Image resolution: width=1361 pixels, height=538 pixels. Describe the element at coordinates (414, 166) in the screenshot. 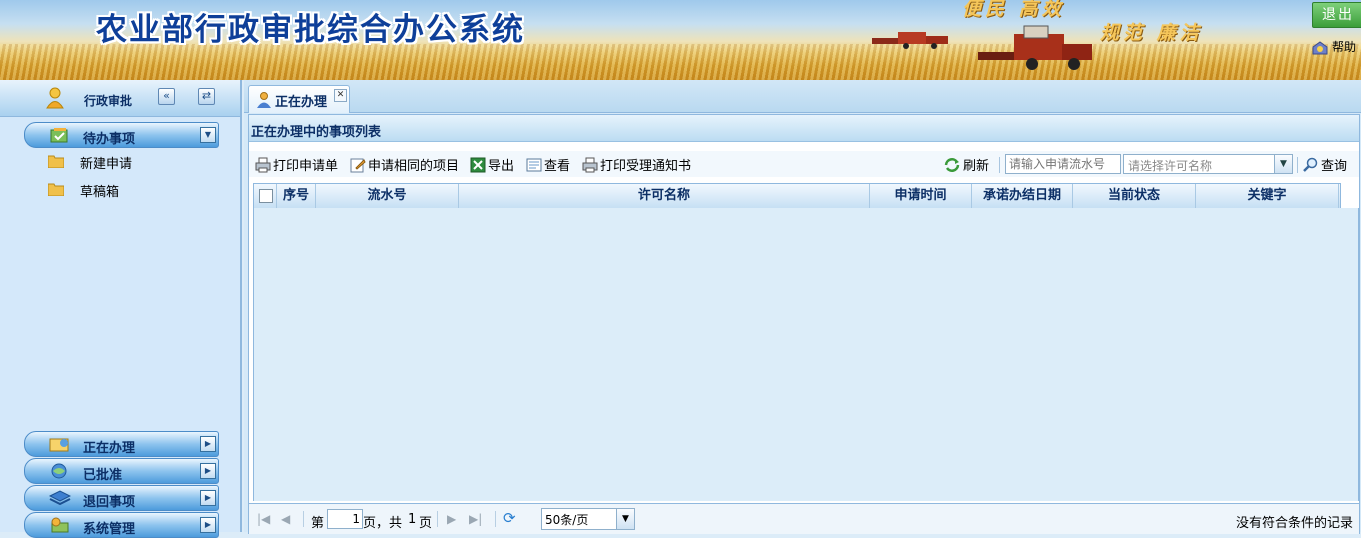

I see `apply-same-project-label: 申请相同的项目` at that location.